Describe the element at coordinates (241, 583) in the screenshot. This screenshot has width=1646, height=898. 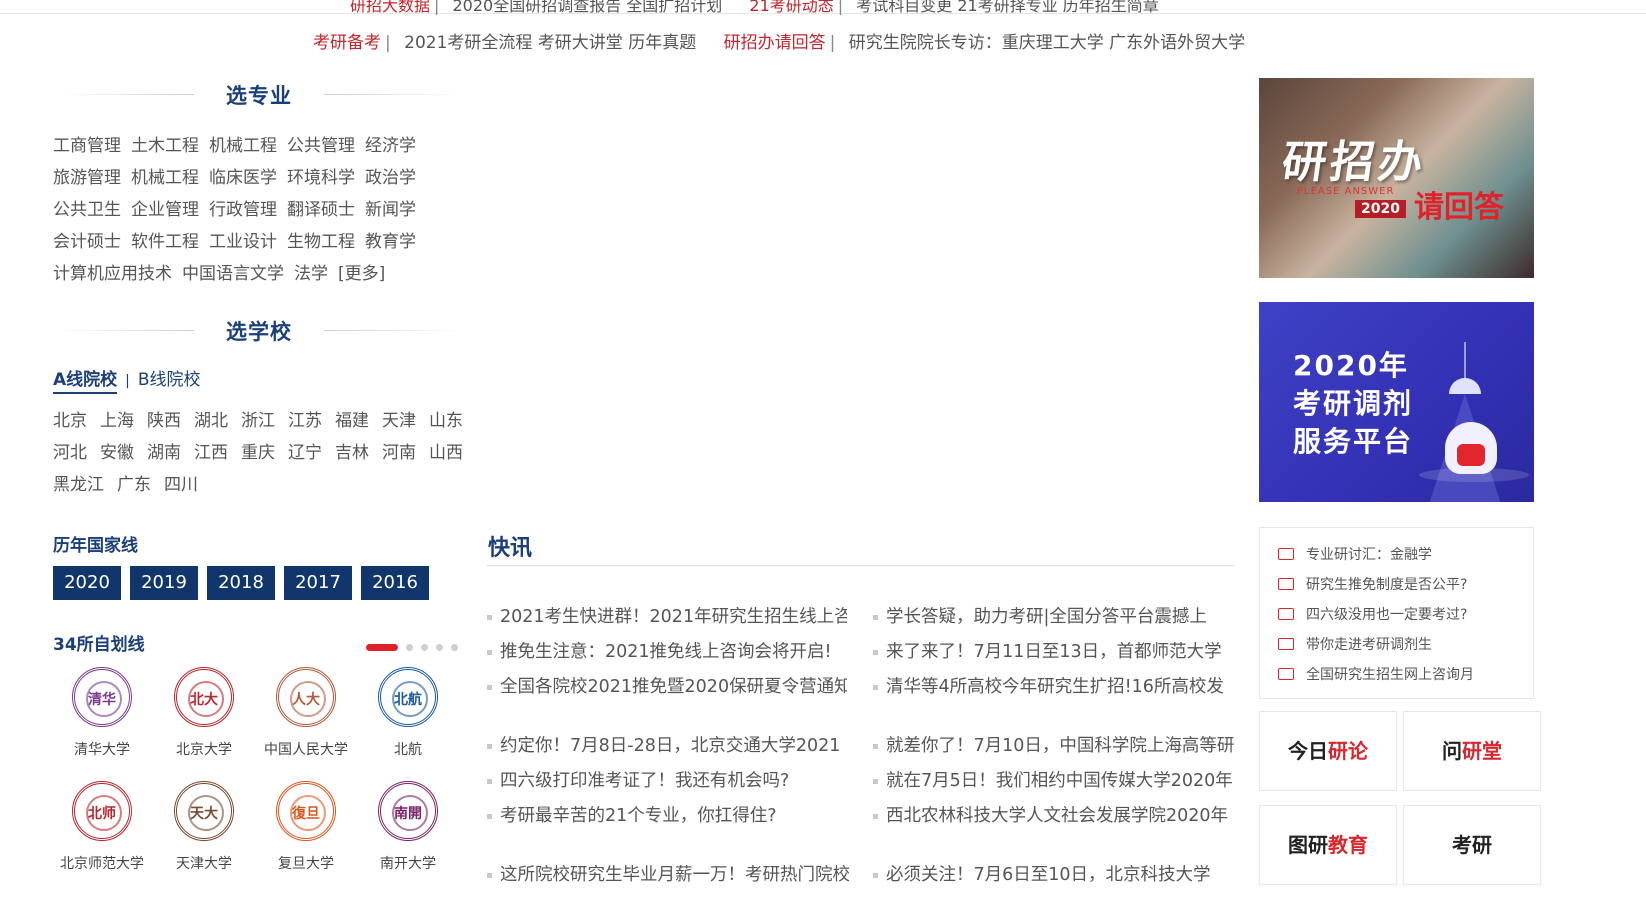
I see `year-button-2018: 2018` at that location.